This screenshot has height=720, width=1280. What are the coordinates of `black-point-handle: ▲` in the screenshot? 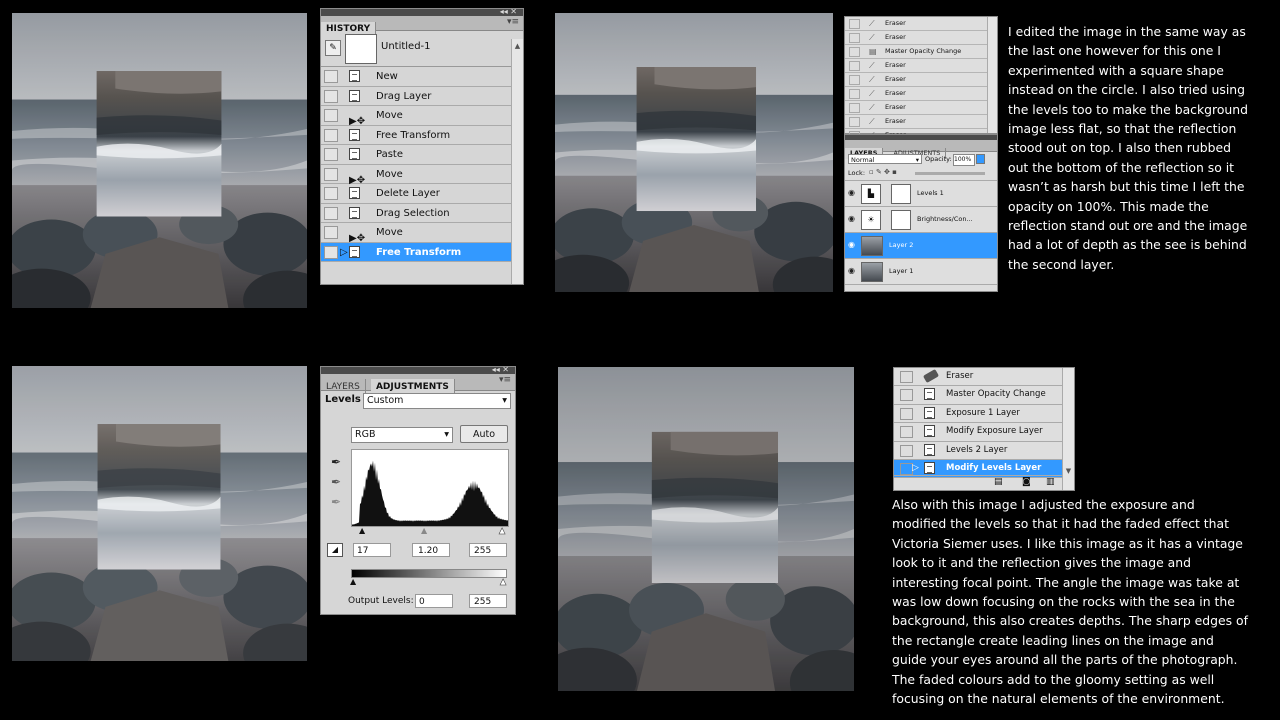 It's located at (362, 531).